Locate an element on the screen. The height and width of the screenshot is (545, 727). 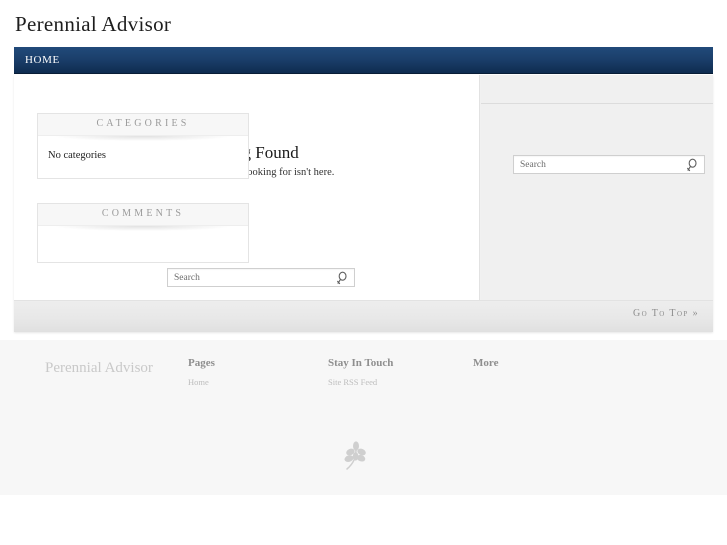
footer-column-title: More is located at coordinates (486, 363).